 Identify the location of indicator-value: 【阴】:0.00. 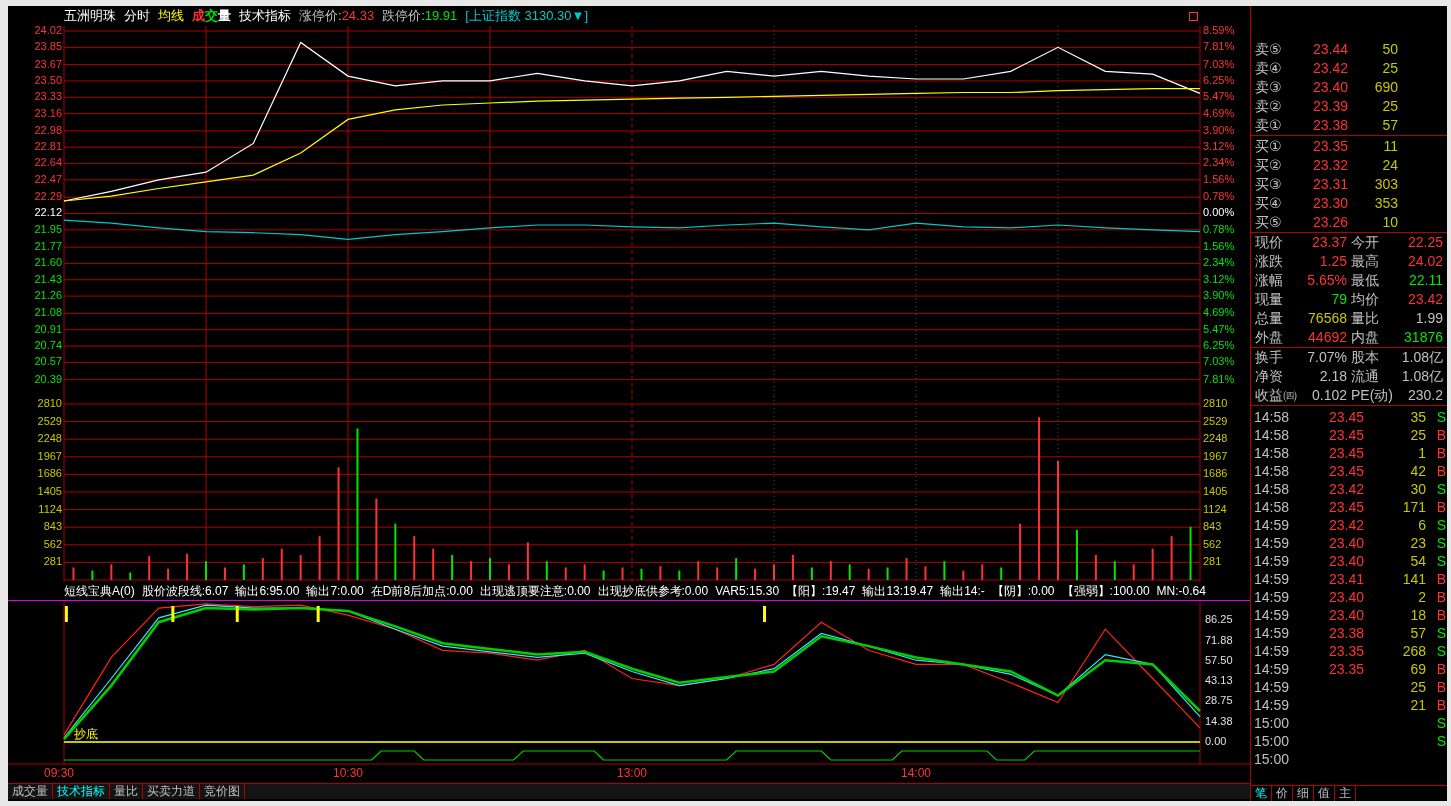
(1023, 591).